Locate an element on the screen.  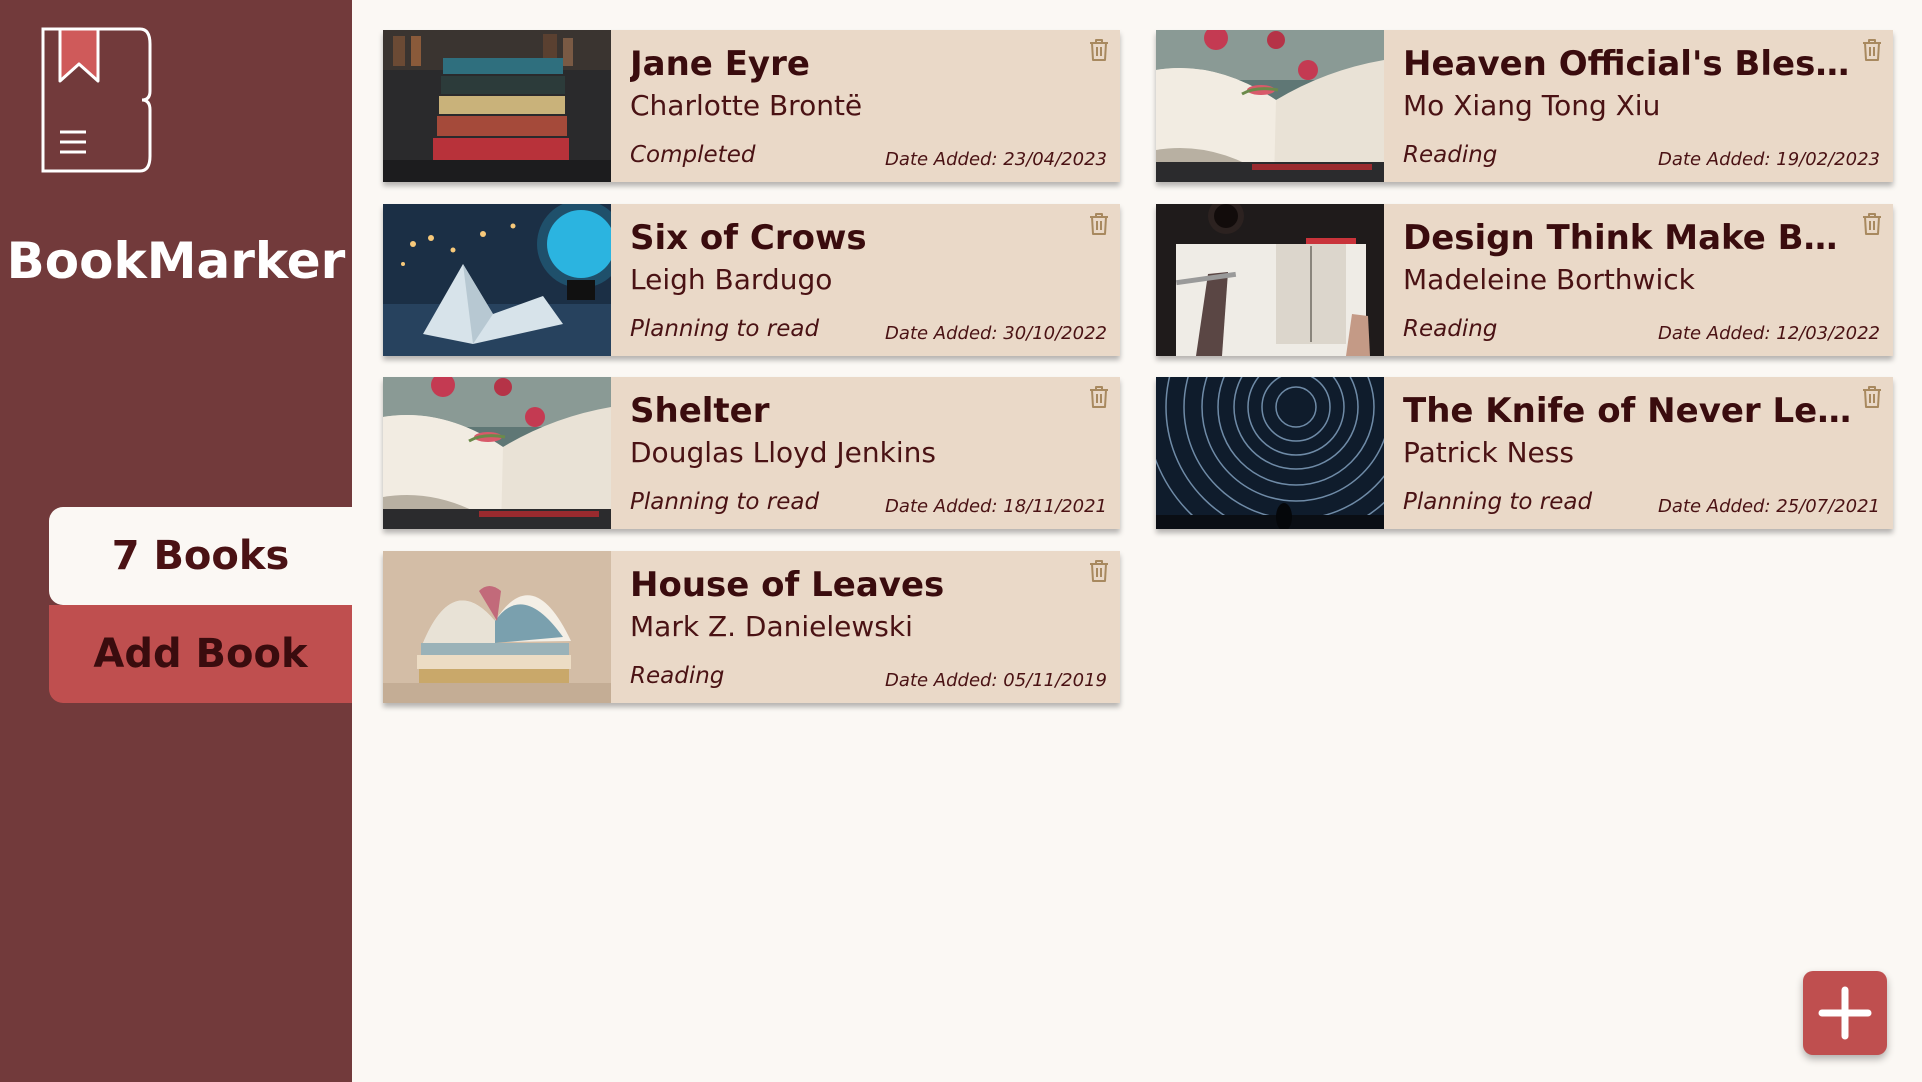
book-date-added: Date Added: 12/03/2022 is located at coordinates (1769, 333).